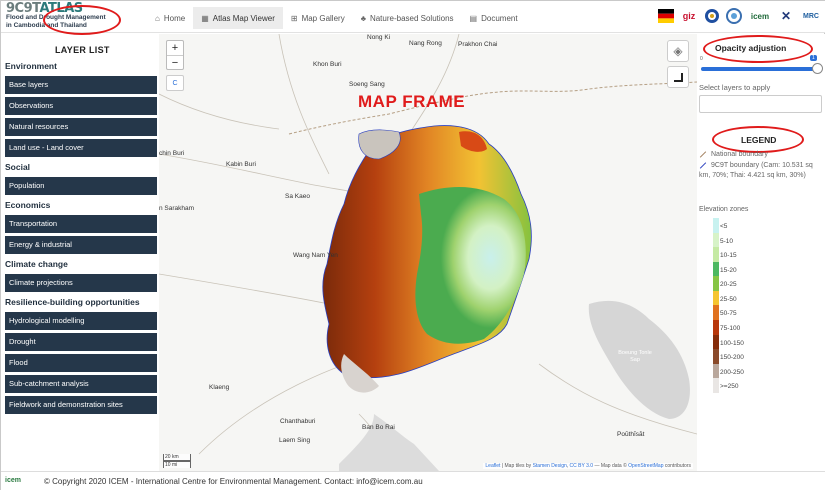  Describe the element at coordinates (81, 224) in the screenshot. I see `layer-item-transportation: Transportation` at that location.